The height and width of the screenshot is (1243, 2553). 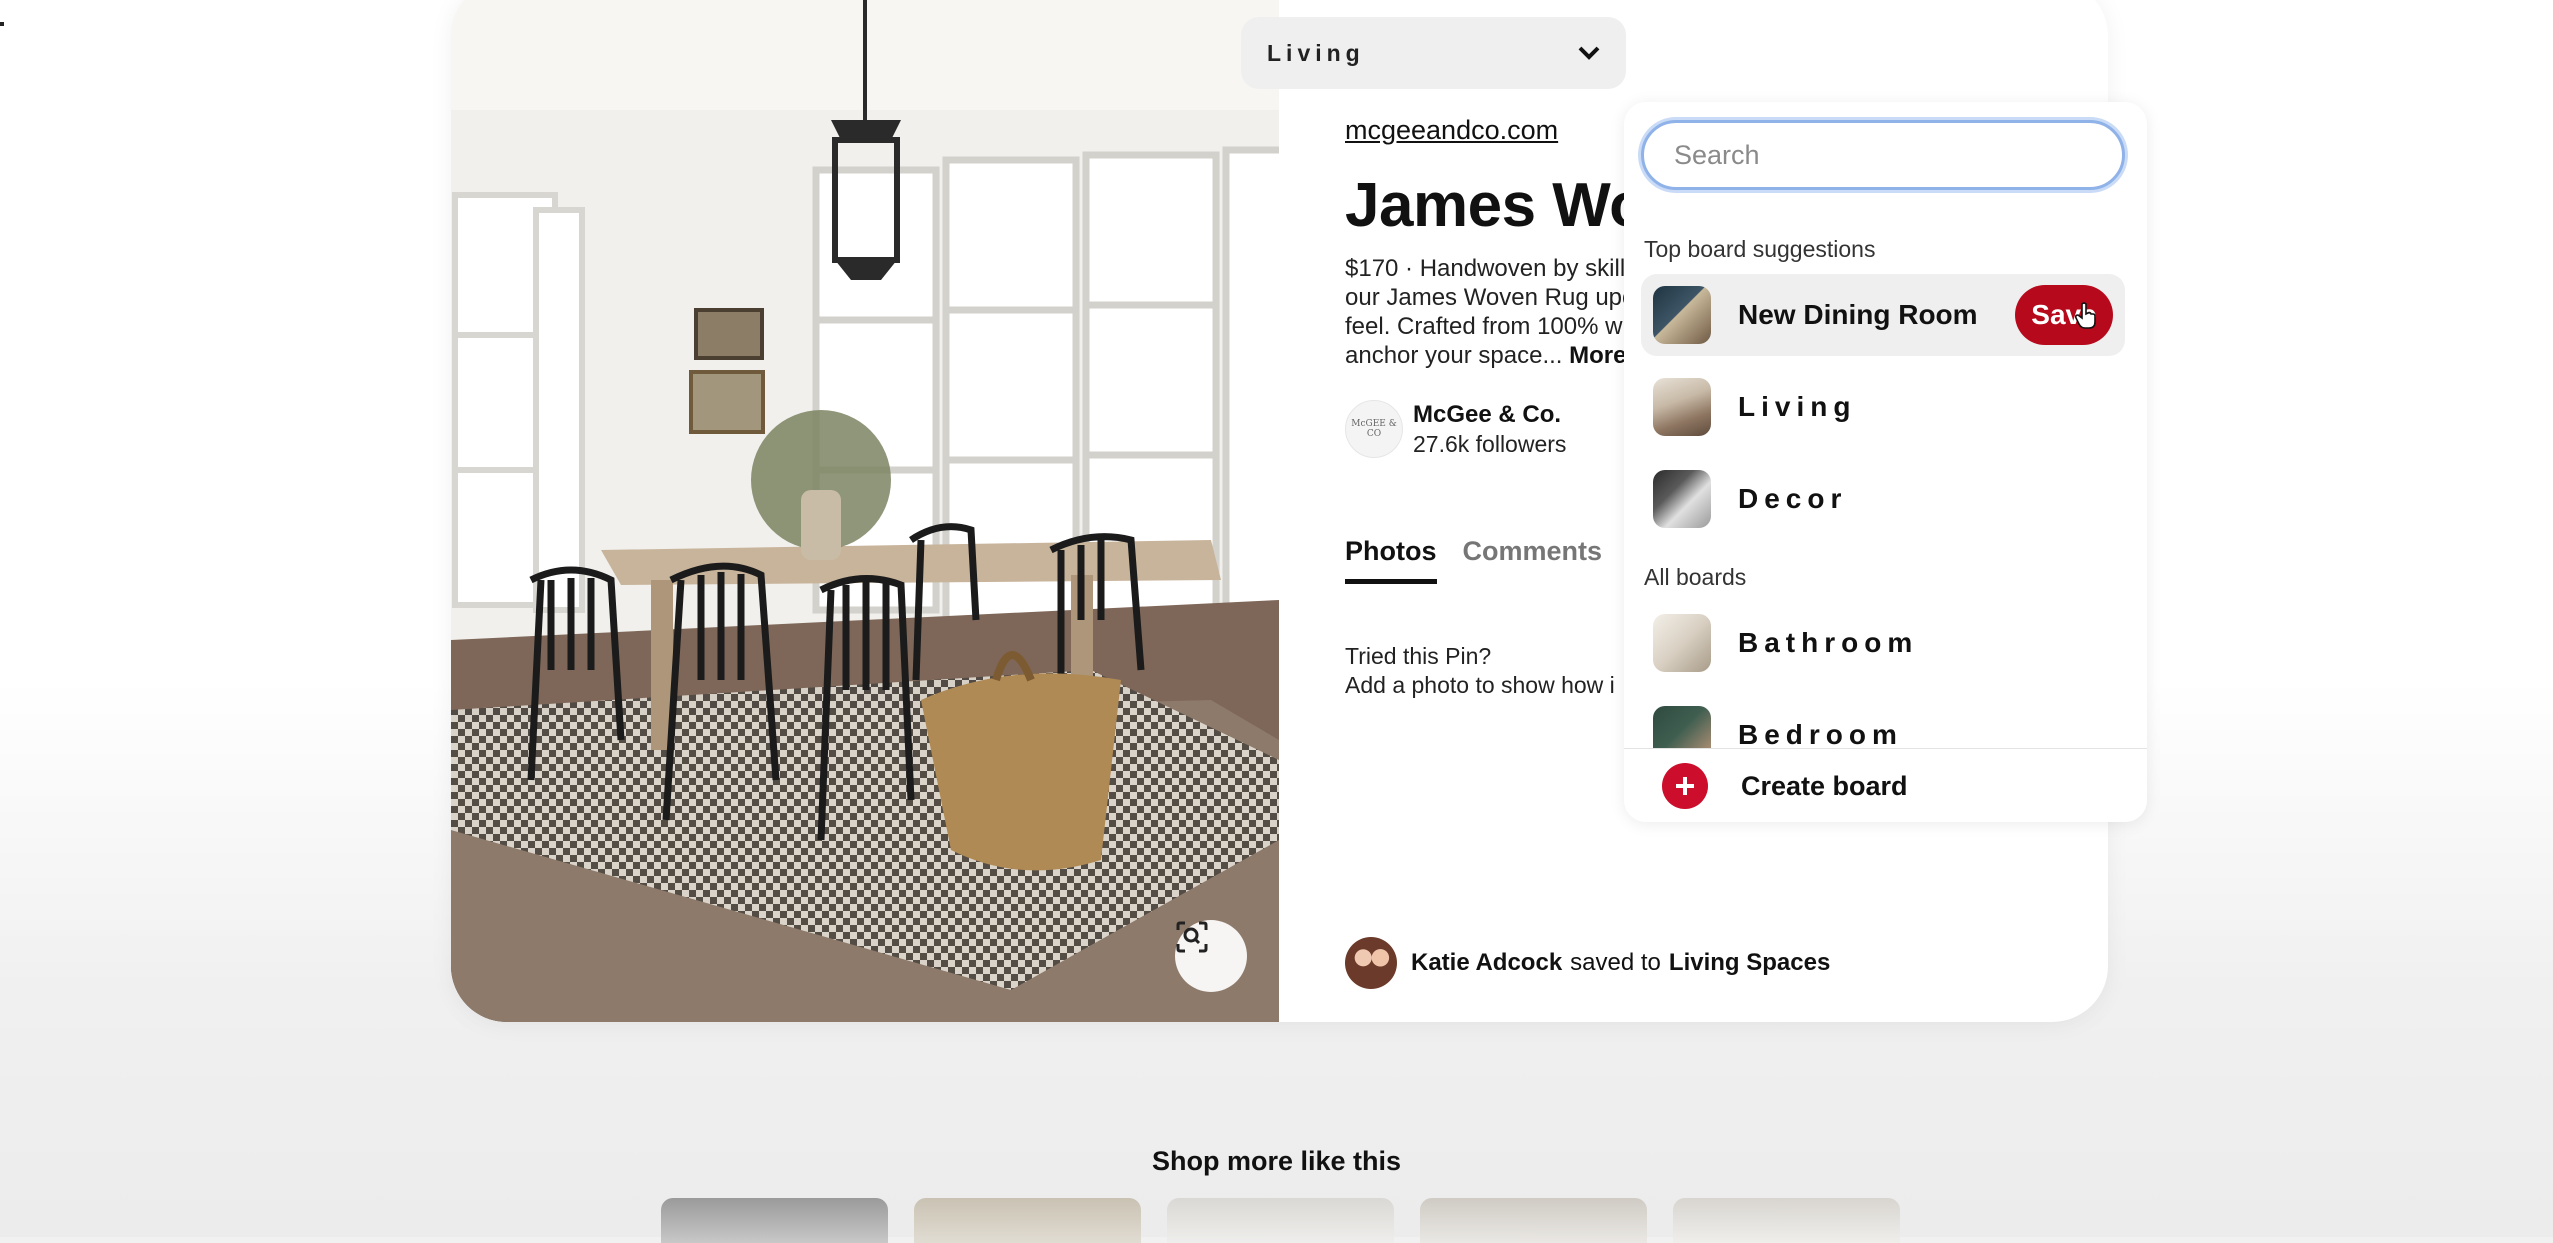 What do you see at coordinates (1883, 407) in the screenshot?
I see `board-row-living: Living` at bounding box center [1883, 407].